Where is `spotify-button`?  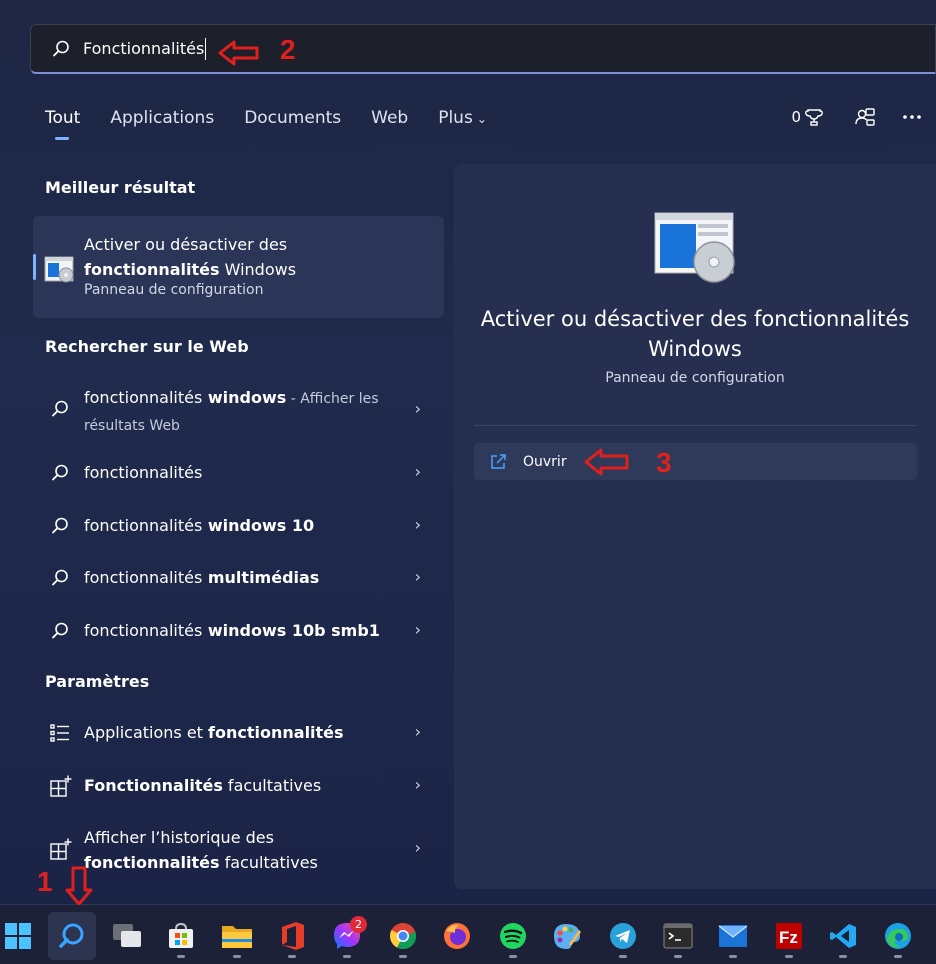
spotify-button is located at coordinates (513, 936).